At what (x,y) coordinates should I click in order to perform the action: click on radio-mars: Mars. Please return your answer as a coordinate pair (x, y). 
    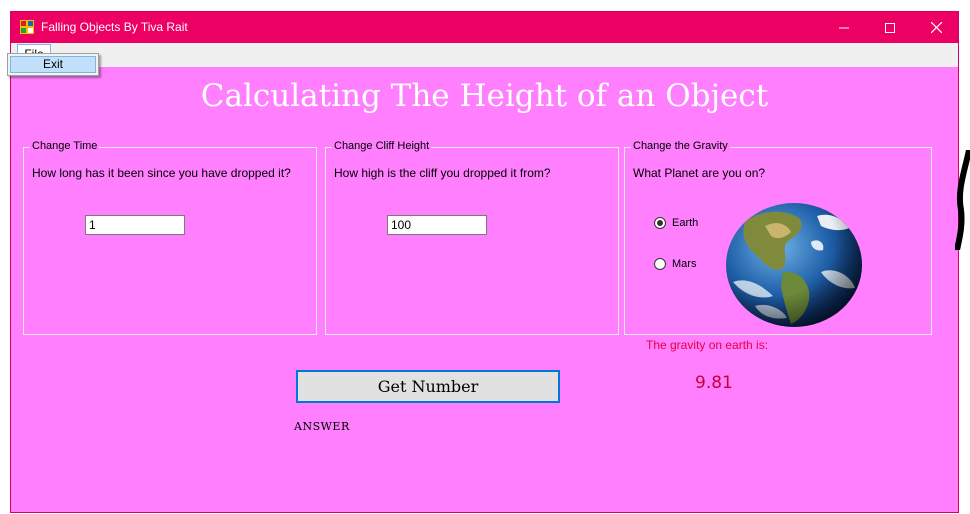
    Looking at the image, I should click on (675, 264).